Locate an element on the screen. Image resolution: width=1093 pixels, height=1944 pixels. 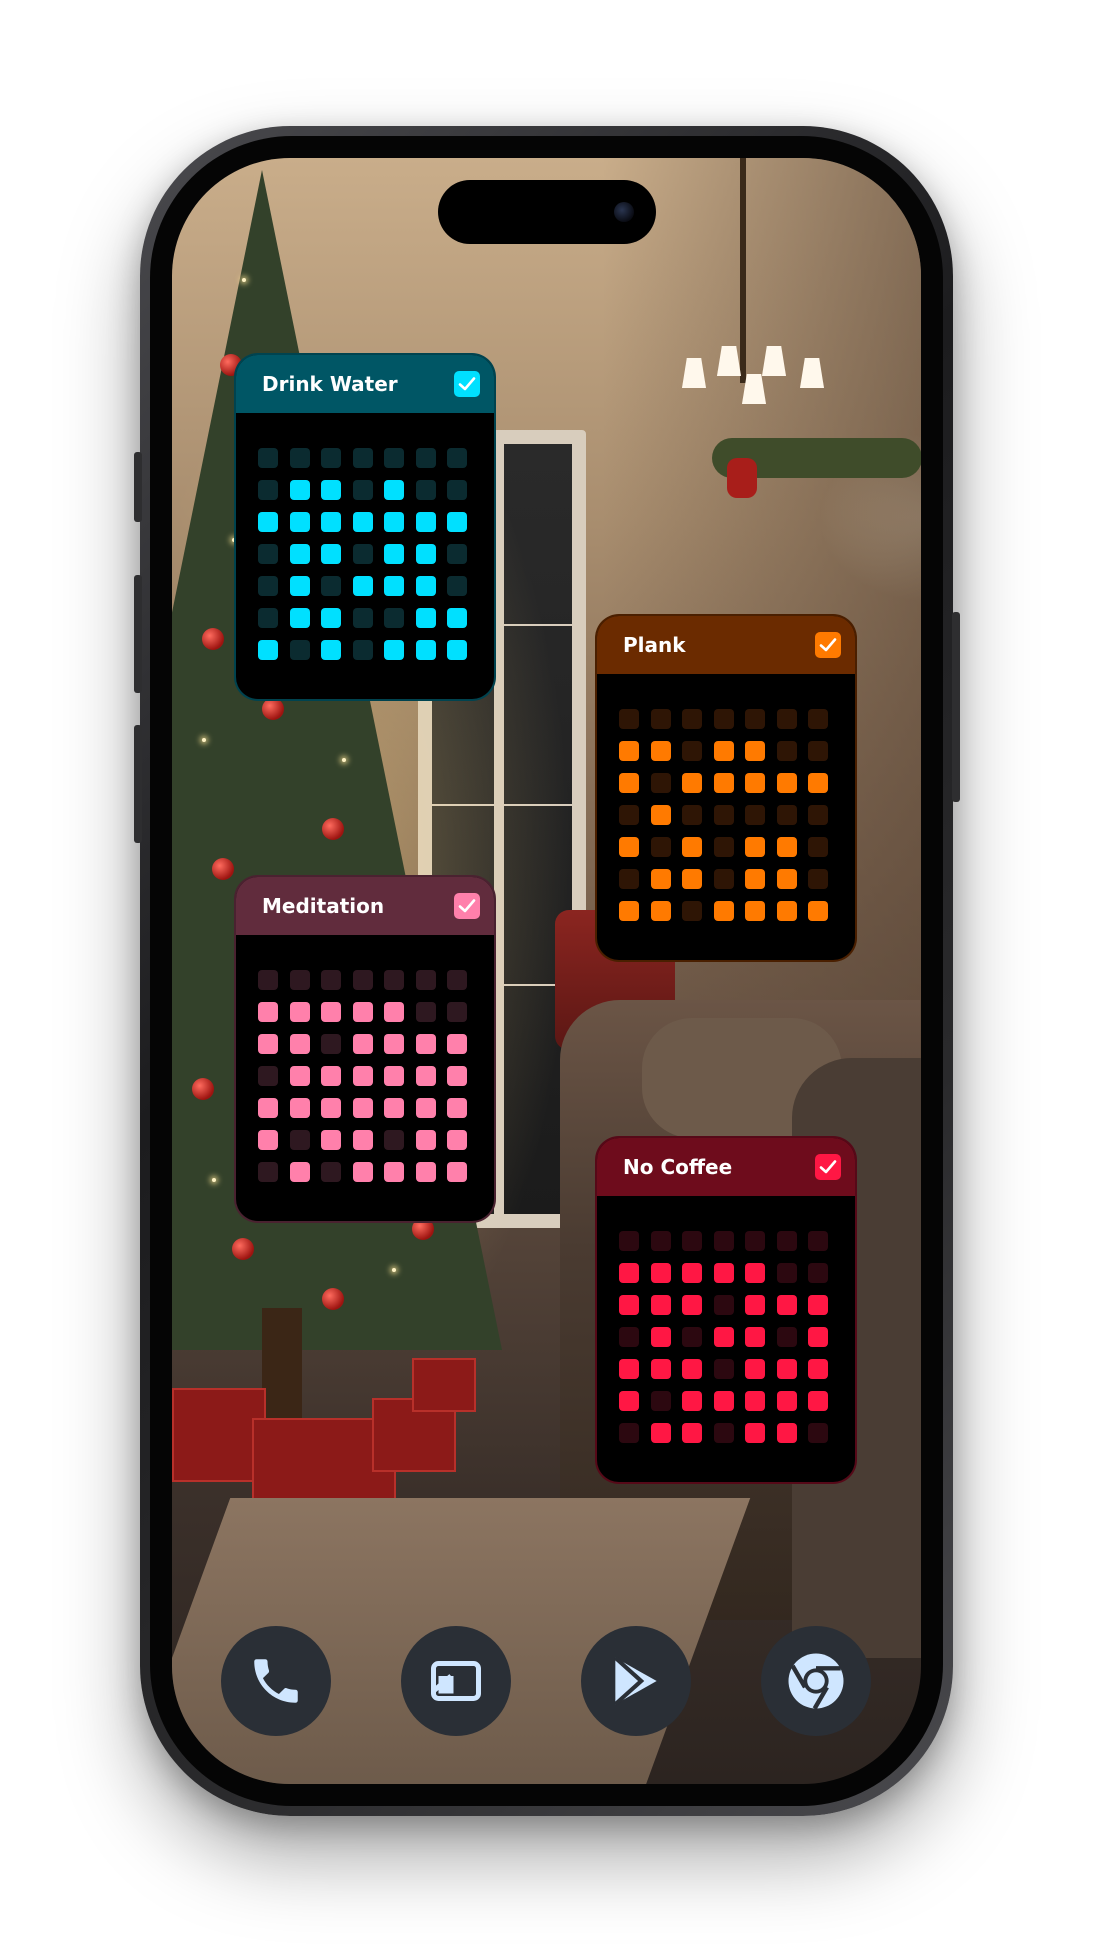
widget-header: Meditation is located at coordinates (365, 906).